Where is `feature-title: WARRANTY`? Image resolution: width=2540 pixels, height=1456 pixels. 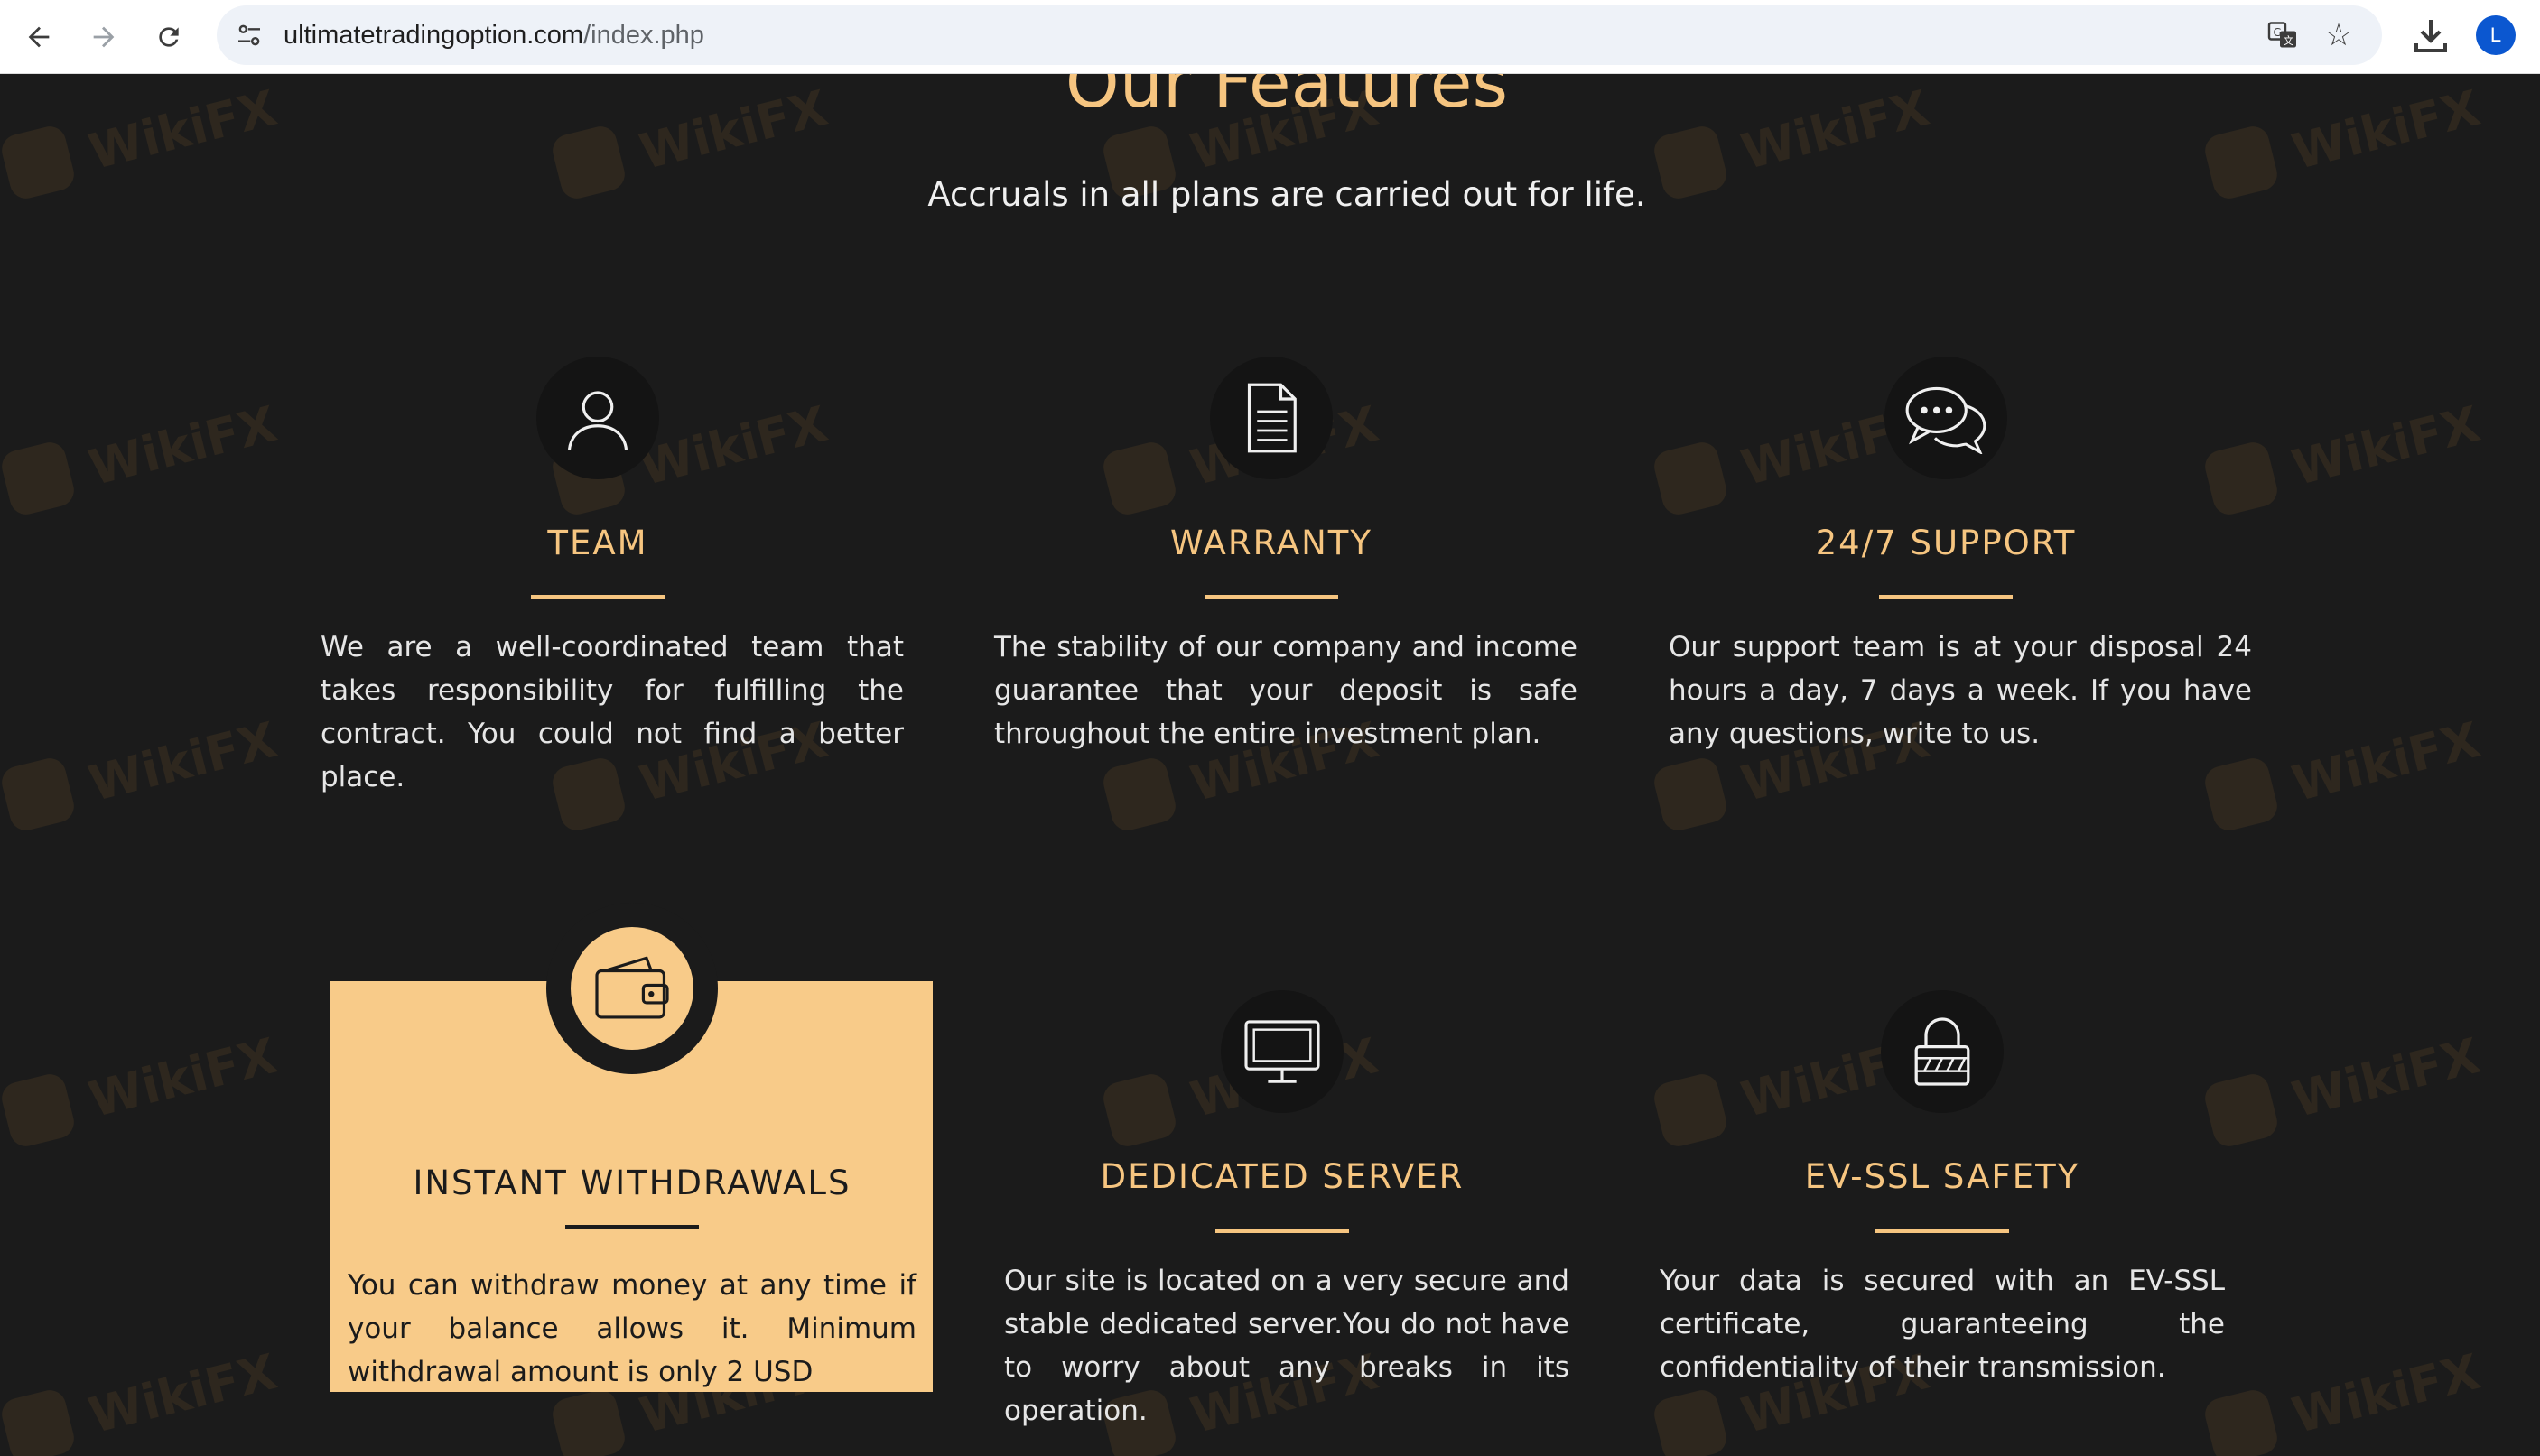
feature-title: WARRANTY is located at coordinates (1271, 543).